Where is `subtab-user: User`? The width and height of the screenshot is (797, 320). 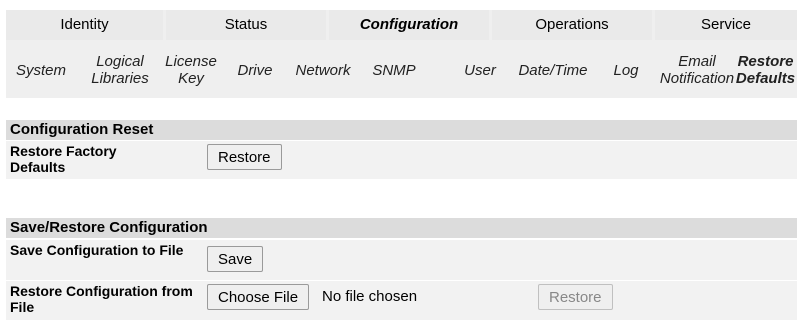 subtab-user: User is located at coordinates (480, 70).